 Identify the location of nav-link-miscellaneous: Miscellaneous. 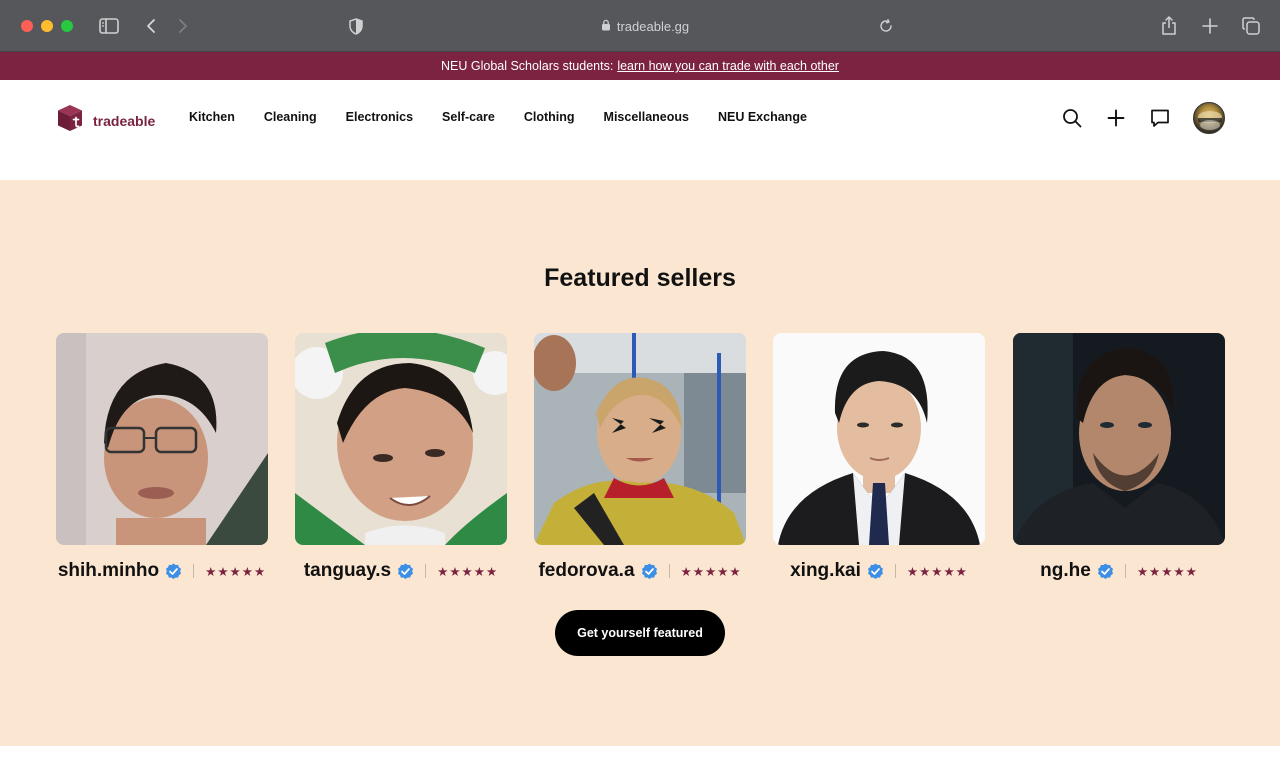
(646, 117).